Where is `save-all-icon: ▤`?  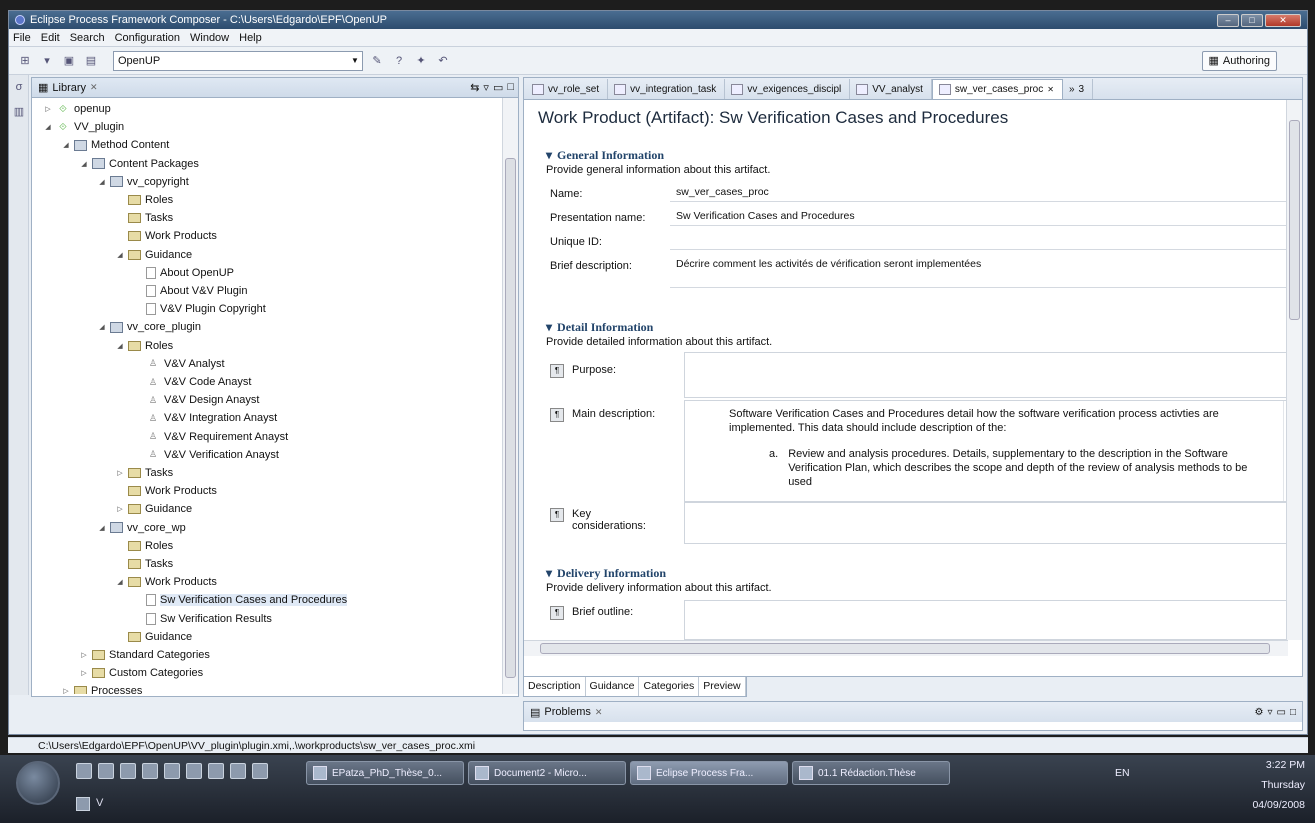 save-all-icon: ▤ is located at coordinates (91, 61).